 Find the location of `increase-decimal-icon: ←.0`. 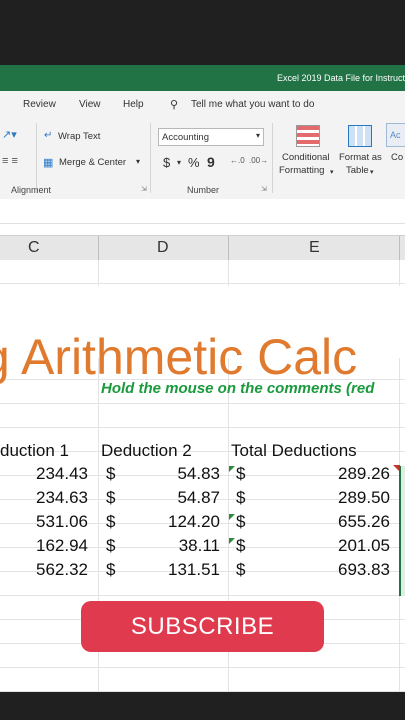

increase-decimal-icon: ←.0 is located at coordinates (237, 160).